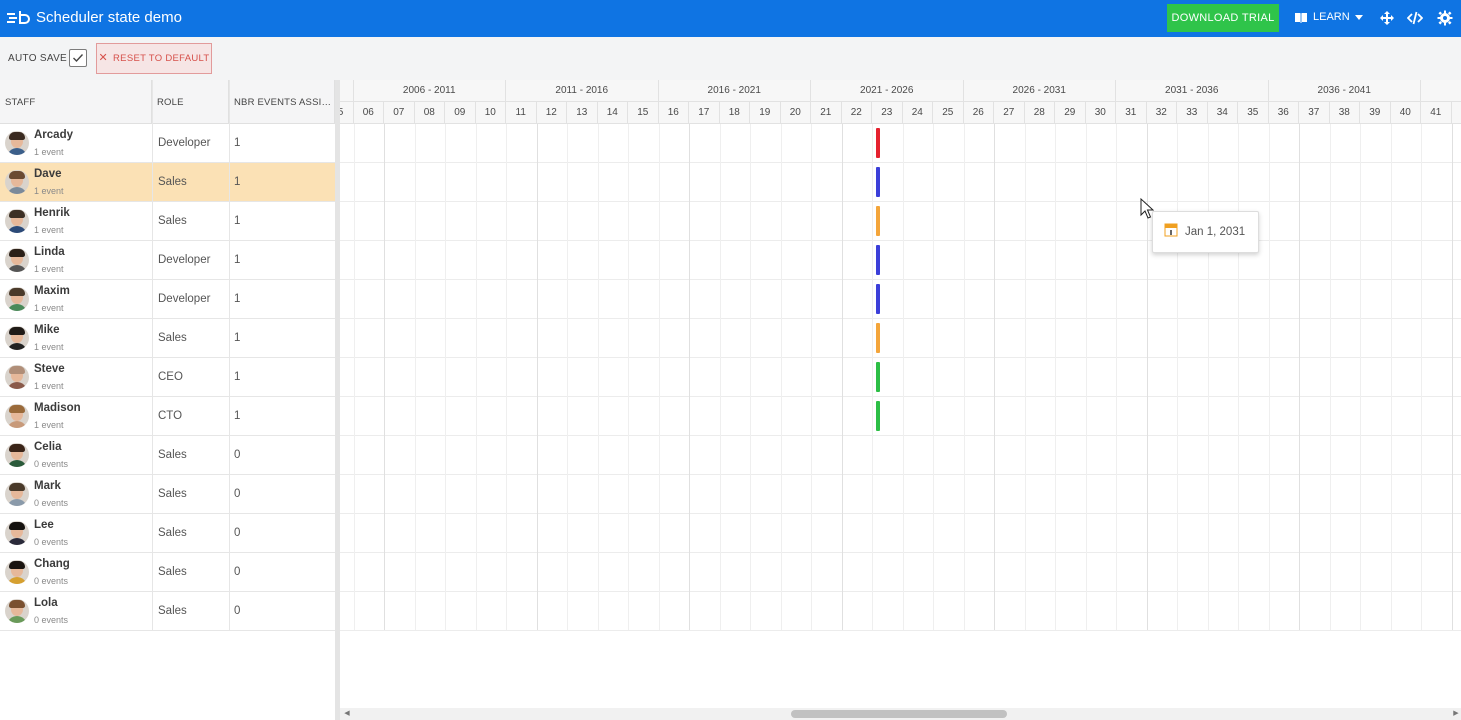  What do you see at coordinates (347, 112) in the screenshot?
I see `timeline-year-label: 05` at bounding box center [347, 112].